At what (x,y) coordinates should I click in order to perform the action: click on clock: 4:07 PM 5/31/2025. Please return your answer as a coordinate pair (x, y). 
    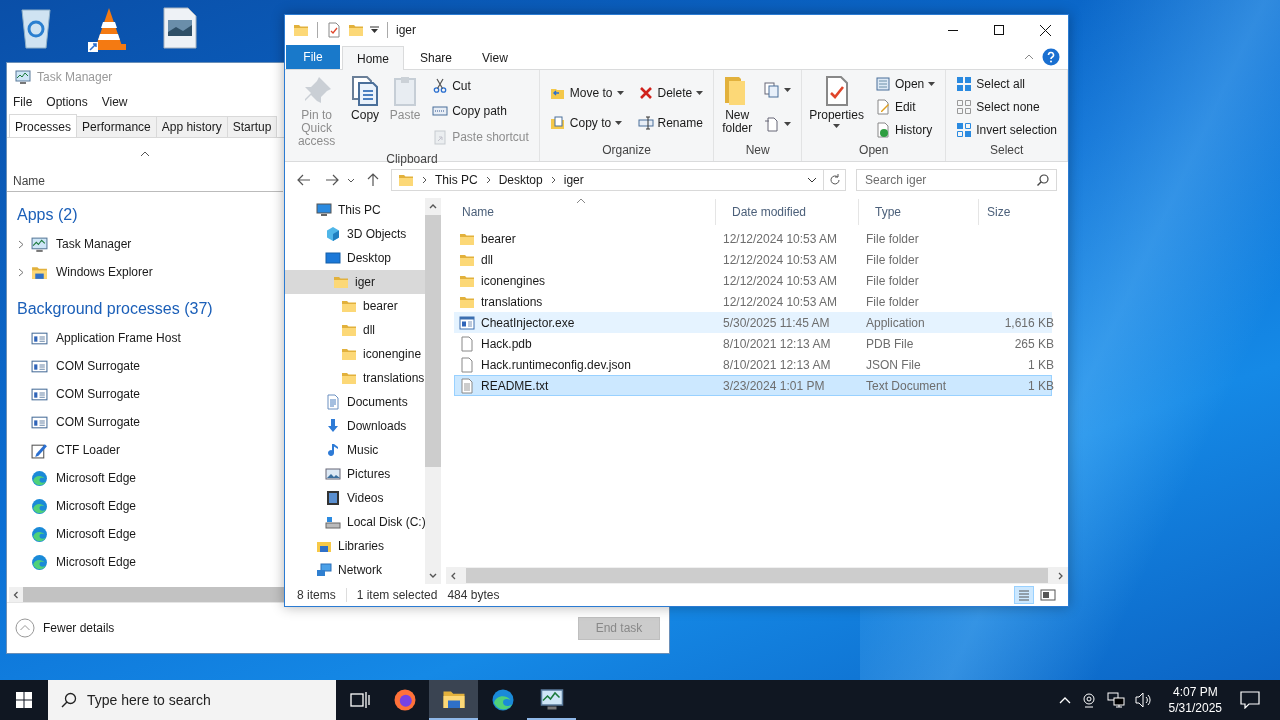
    Looking at the image, I should click on (1195, 700).